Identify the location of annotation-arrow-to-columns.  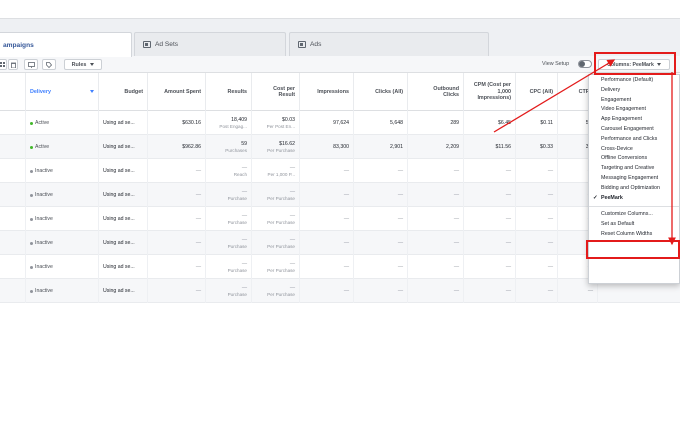
(554, 96).